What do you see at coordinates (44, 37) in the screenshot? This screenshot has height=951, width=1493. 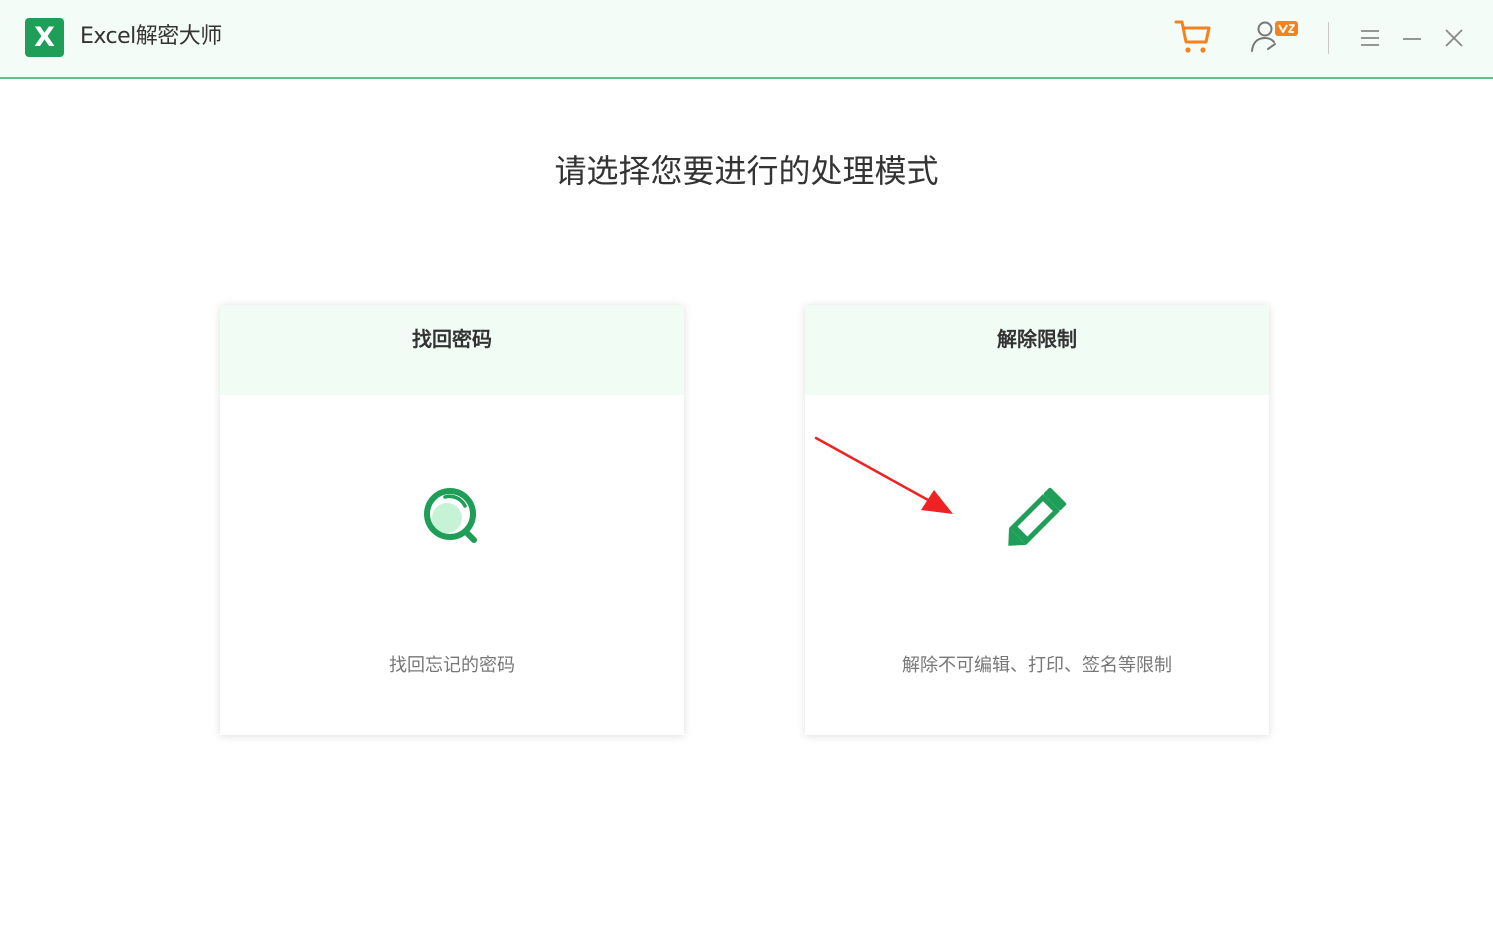 I see `app-logo: X` at bounding box center [44, 37].